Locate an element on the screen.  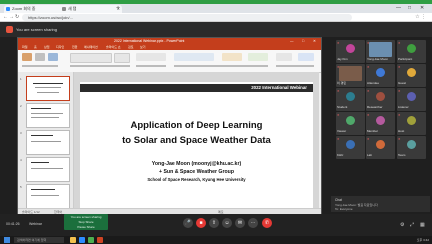
quick-styles-icon is located at coordinates (258, 57).